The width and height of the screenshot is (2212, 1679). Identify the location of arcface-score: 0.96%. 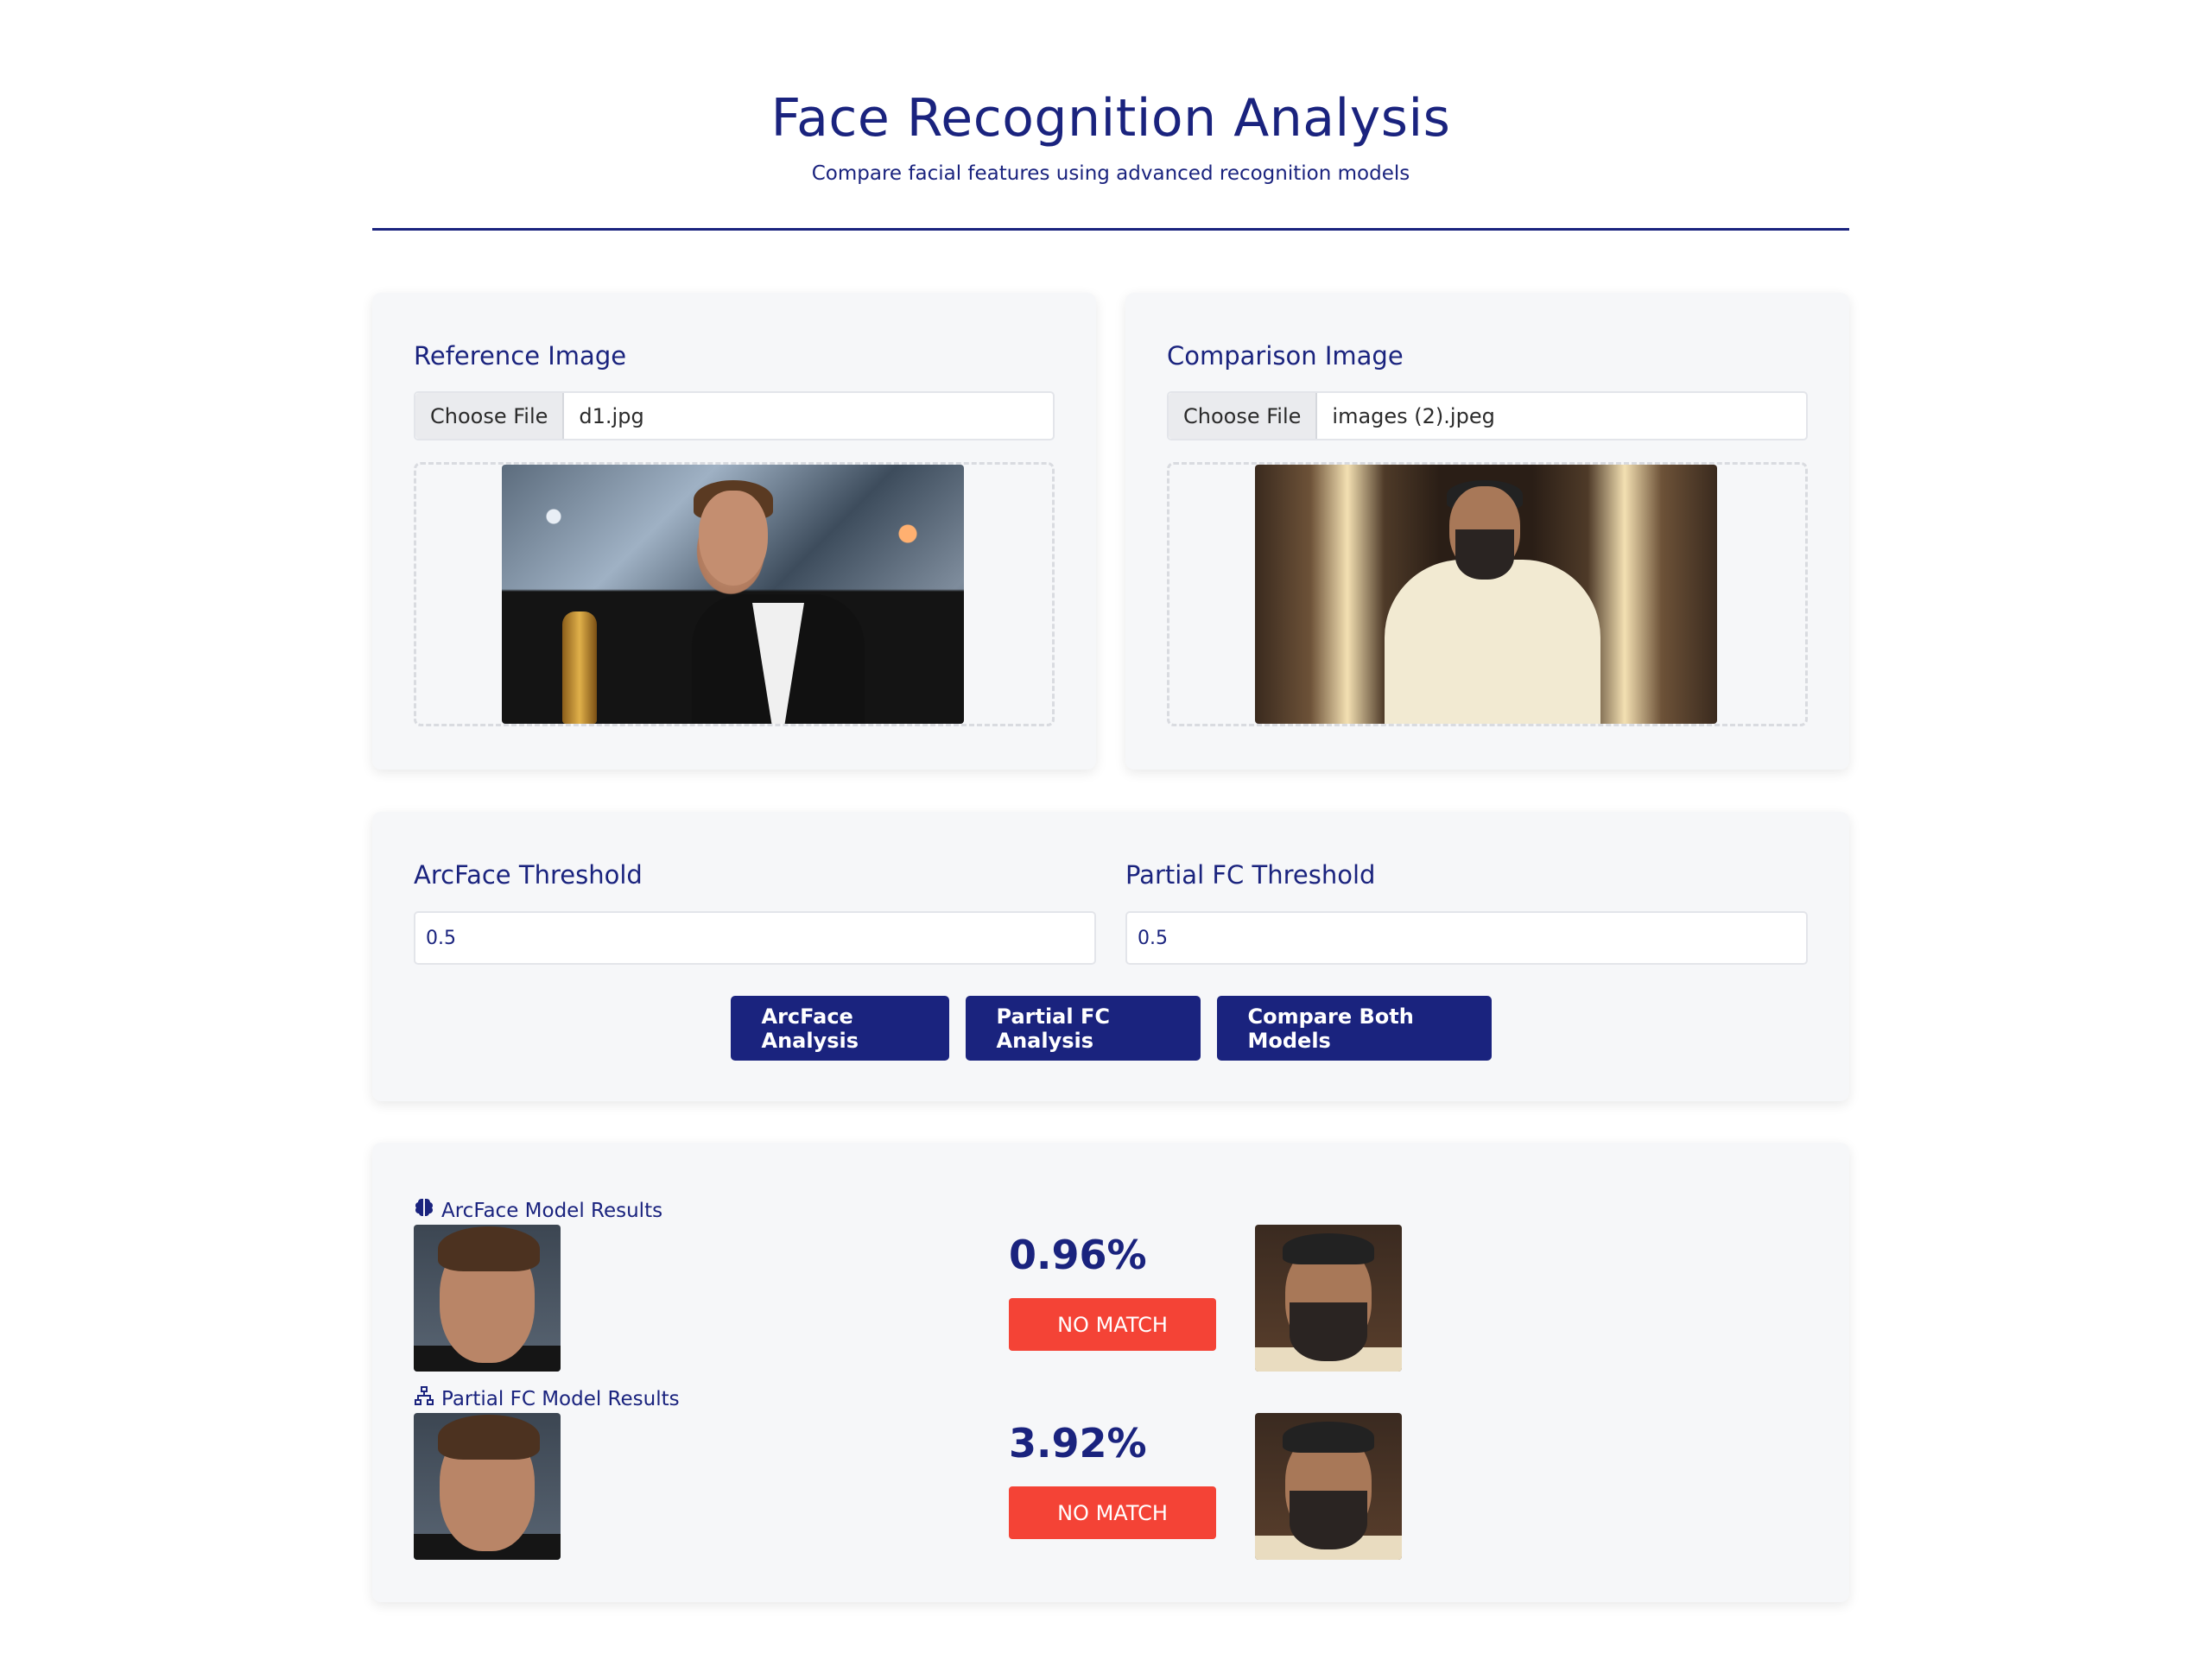
(1078, 1255).